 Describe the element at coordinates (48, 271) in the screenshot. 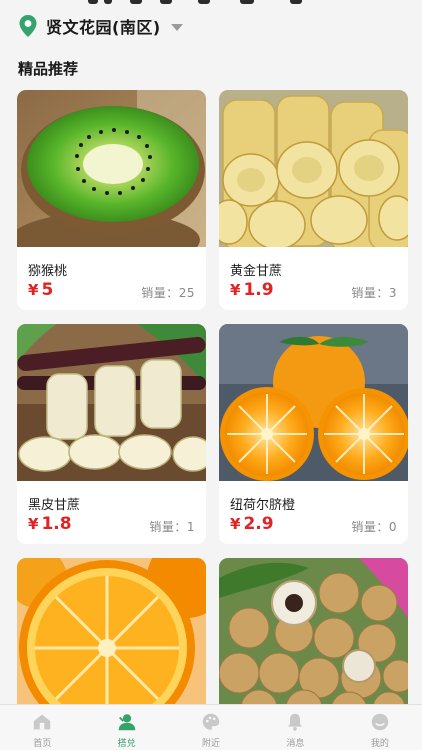

I see `product-name: 猕猴桃` at that location.